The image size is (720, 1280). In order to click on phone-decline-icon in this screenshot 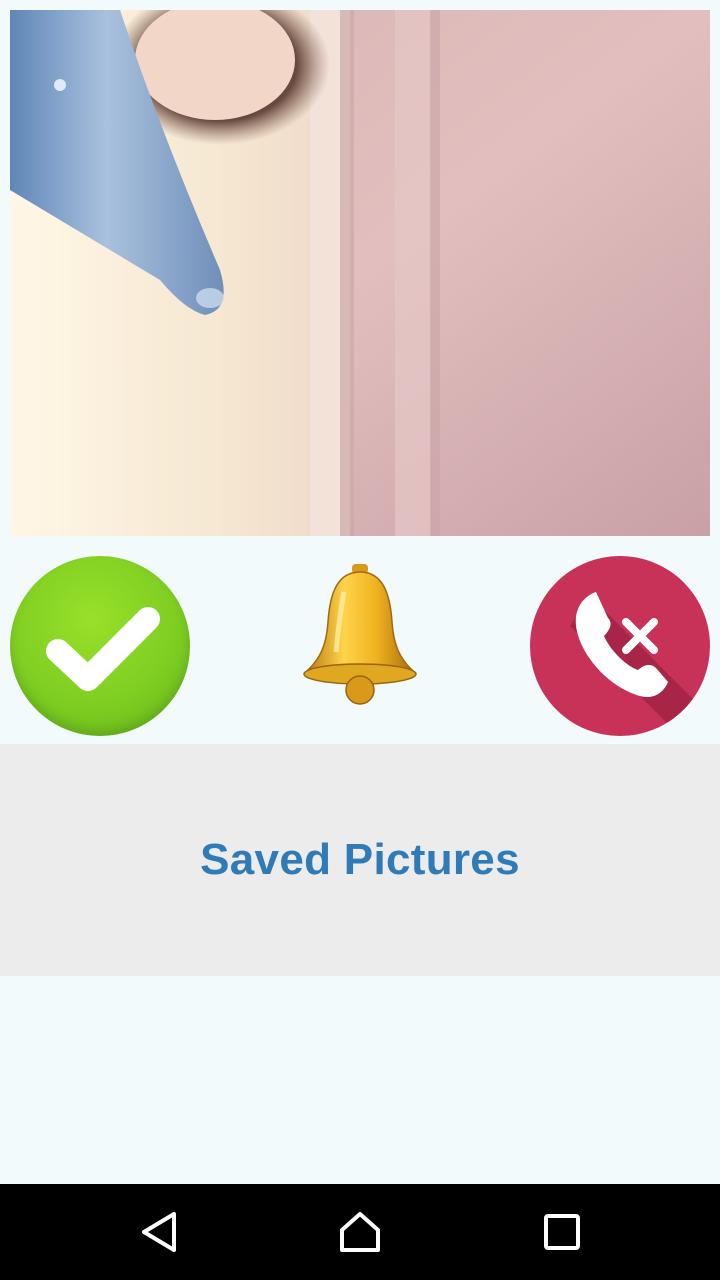, I will do `click(640, 664)`.